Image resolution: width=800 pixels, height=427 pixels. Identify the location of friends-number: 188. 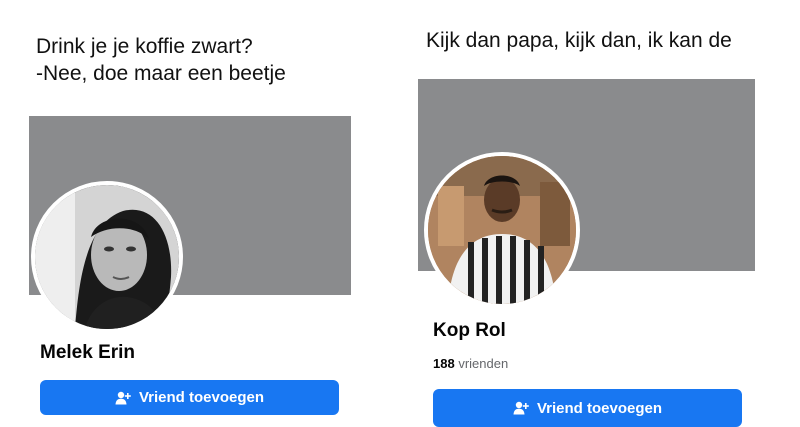
(444, 363).